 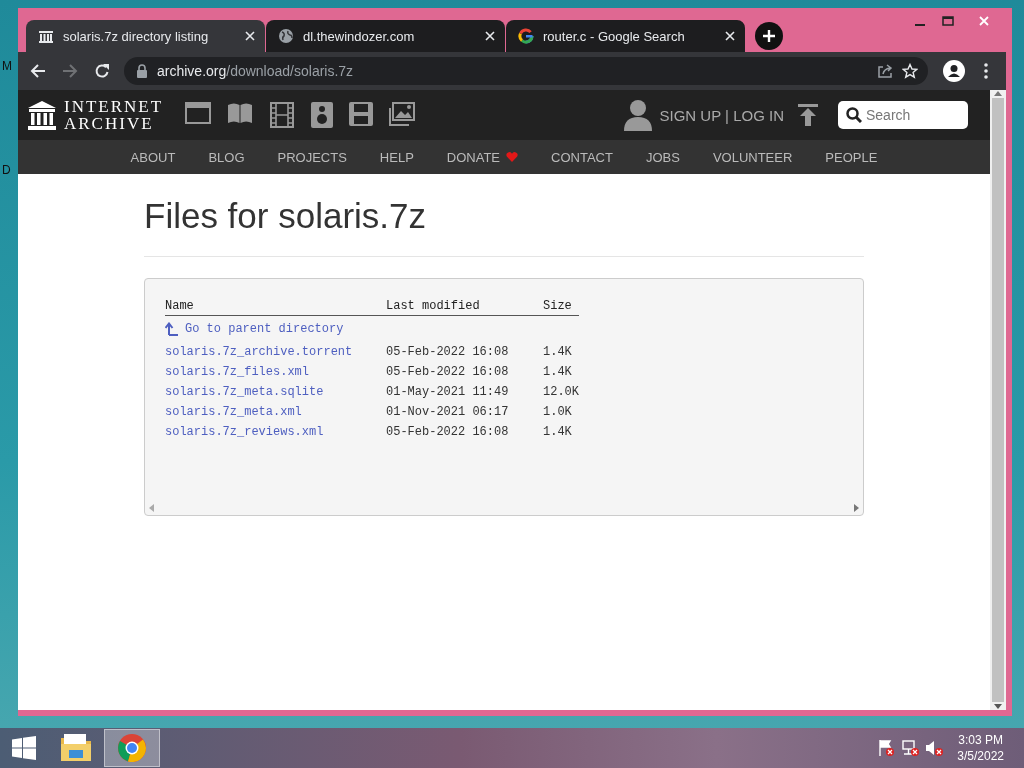 I want to click on column-header: Size, so click(x=561, y=307).